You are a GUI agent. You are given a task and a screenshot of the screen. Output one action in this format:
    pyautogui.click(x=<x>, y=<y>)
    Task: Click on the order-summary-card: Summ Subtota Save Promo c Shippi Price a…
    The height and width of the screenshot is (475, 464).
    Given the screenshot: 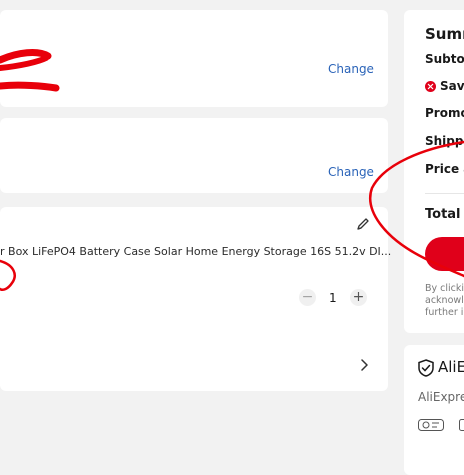 What is the action you would take?
    pyautogui.click(x=434, y=171)
    